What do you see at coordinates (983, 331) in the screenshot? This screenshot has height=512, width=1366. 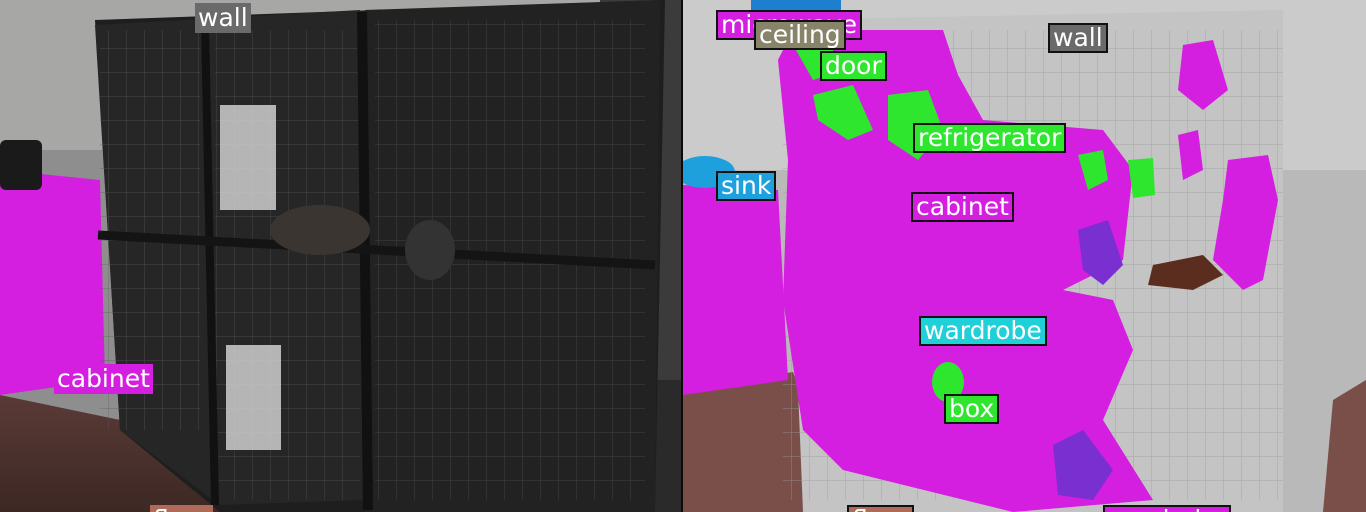 I see `label-wardrobe: wardrobe` at bounding box center [983, 331].